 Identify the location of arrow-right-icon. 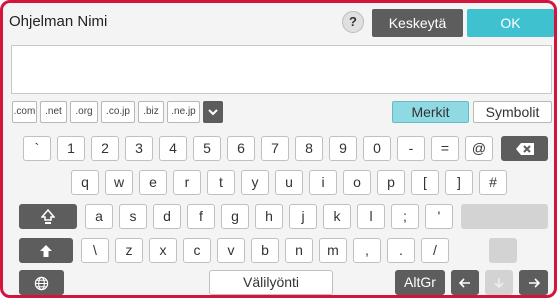
(534, 283).